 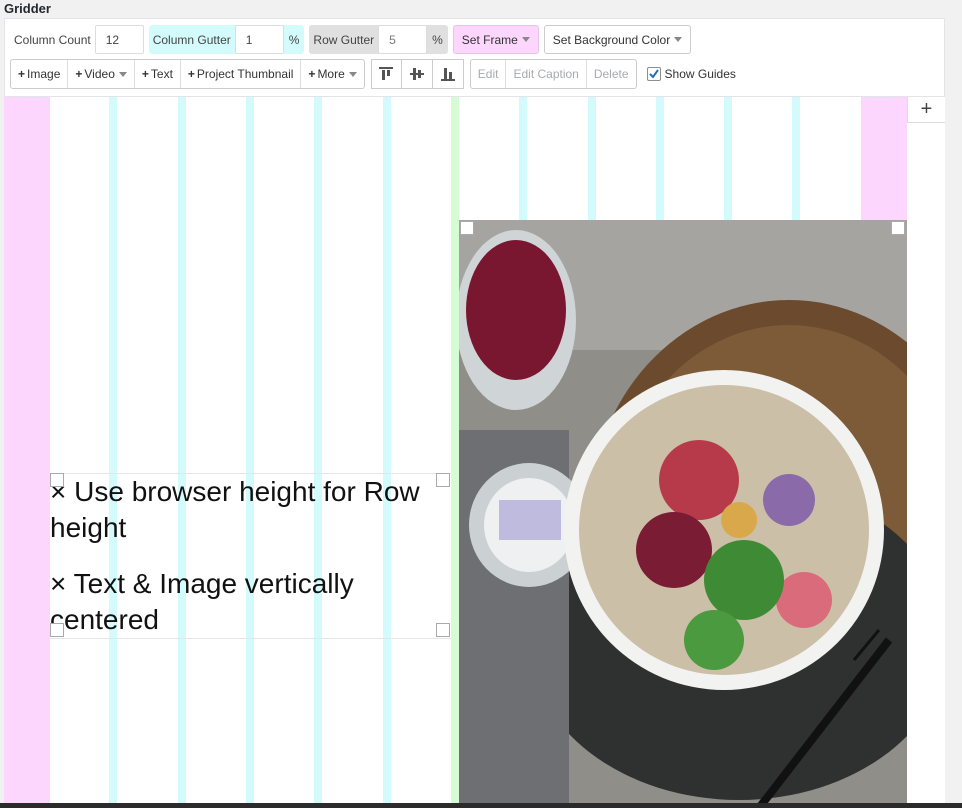 I want to click on edit-group: Edit Edit Caption Delete, so click(x=553, y=74).